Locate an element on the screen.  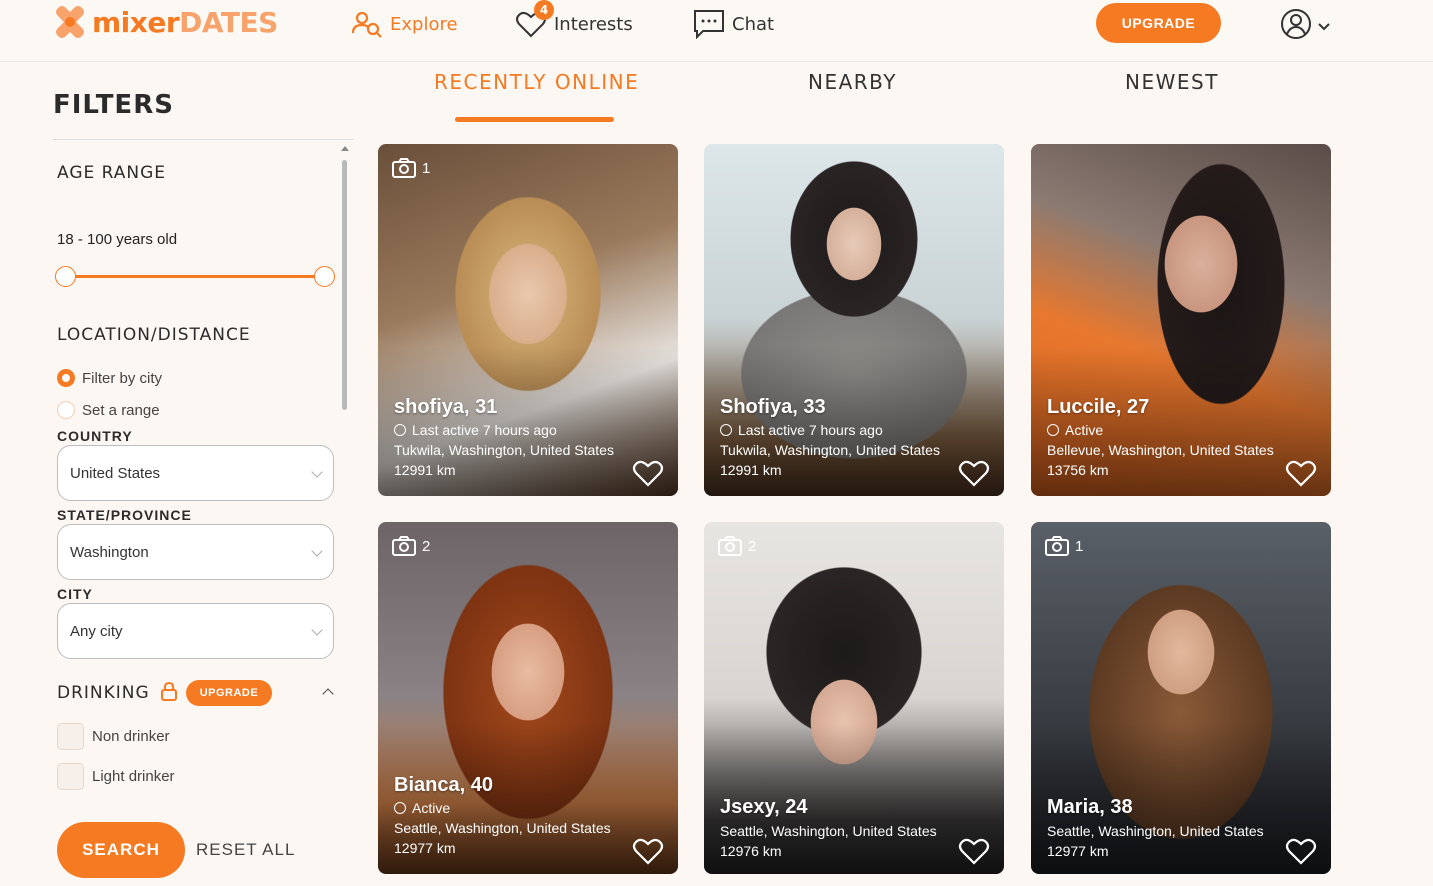
scroll-up-arrow is located at coordinates (345, 148).